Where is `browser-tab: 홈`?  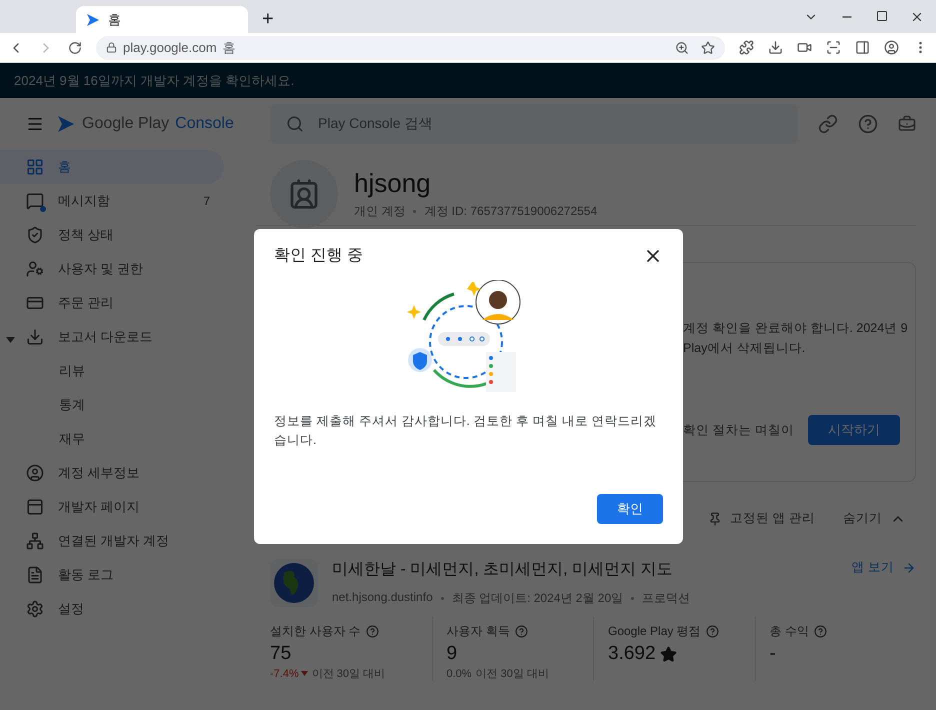
browser-tab: 홈 is located at coordinates (162, 19).